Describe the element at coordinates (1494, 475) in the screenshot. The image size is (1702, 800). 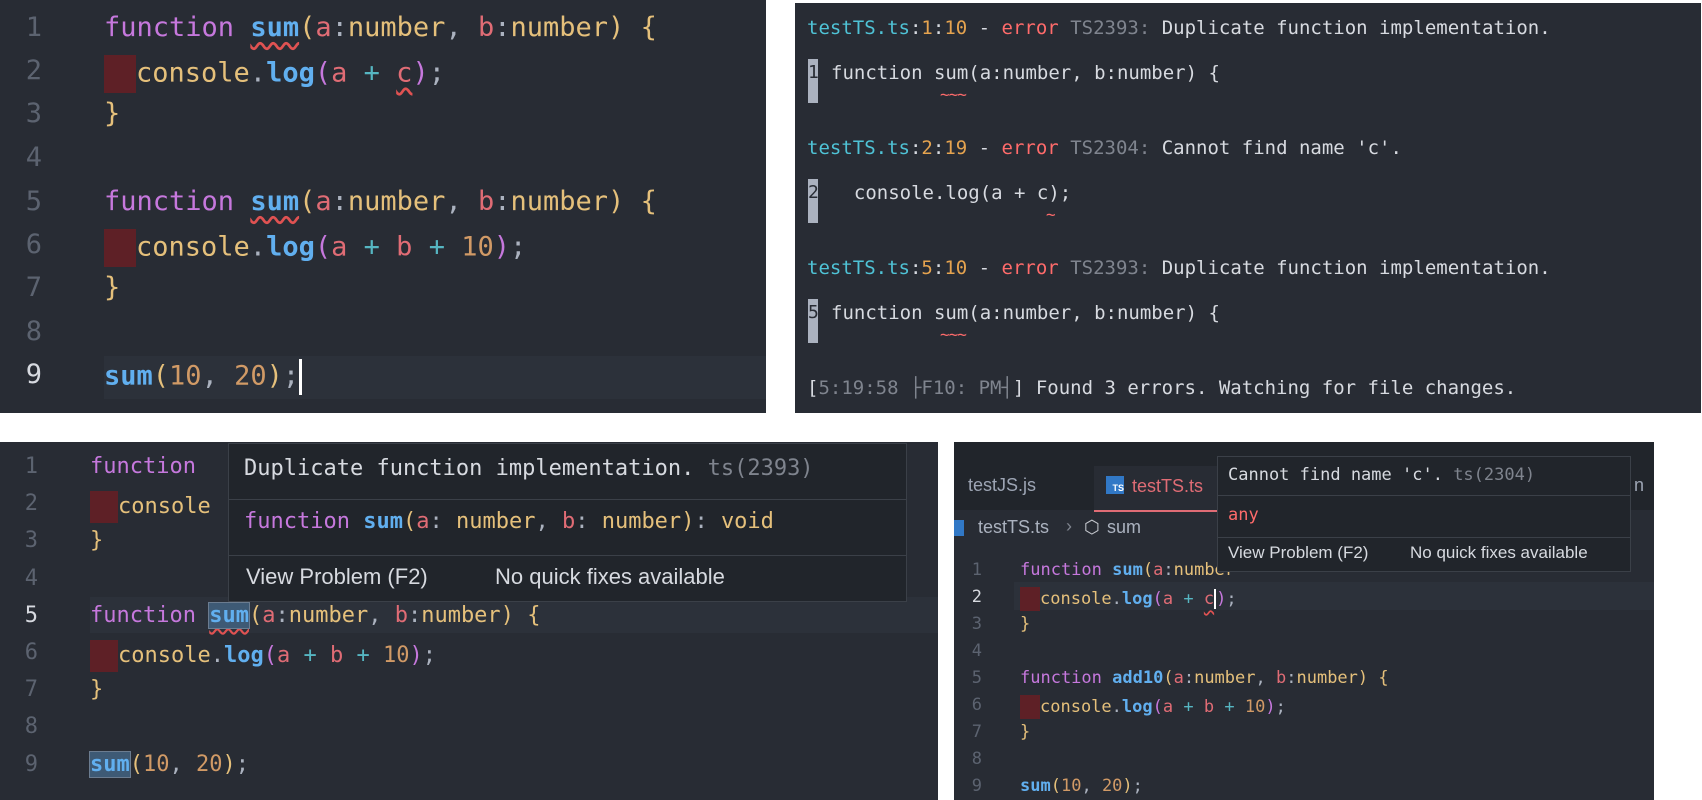
I see `hover-error-code: ts(2304)` at that location.